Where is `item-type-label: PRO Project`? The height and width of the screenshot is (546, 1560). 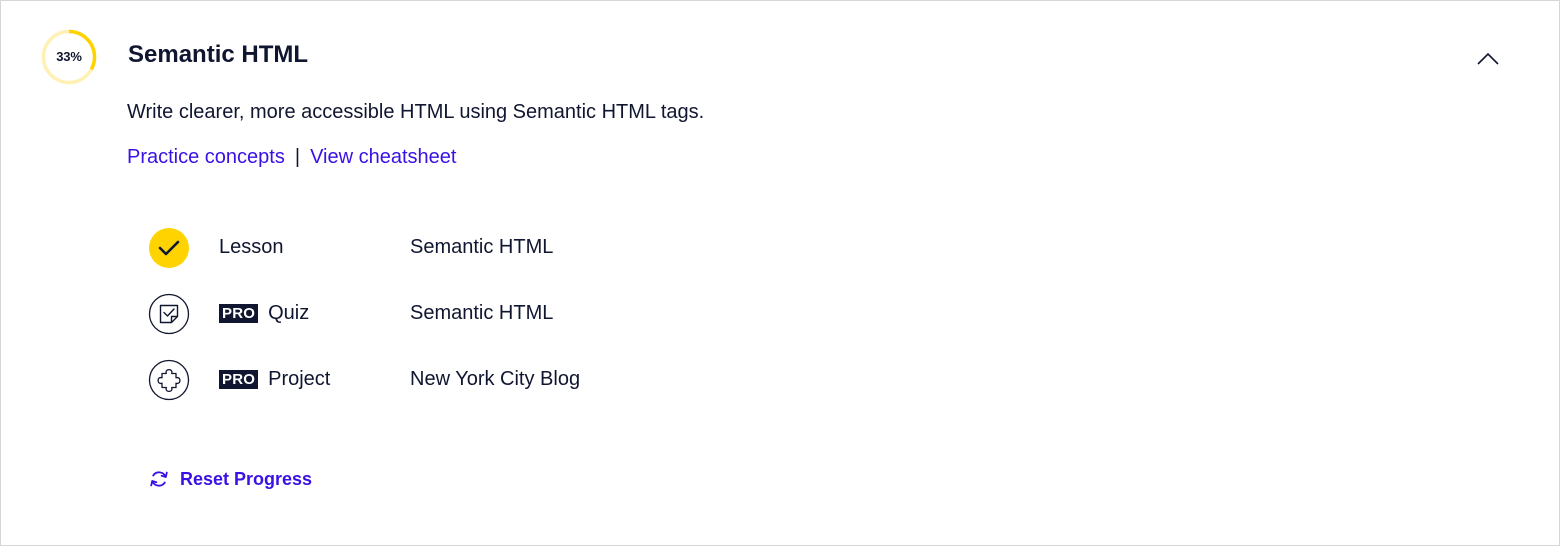 item-type-label: PRO Project is located at coordinates (274, 379).